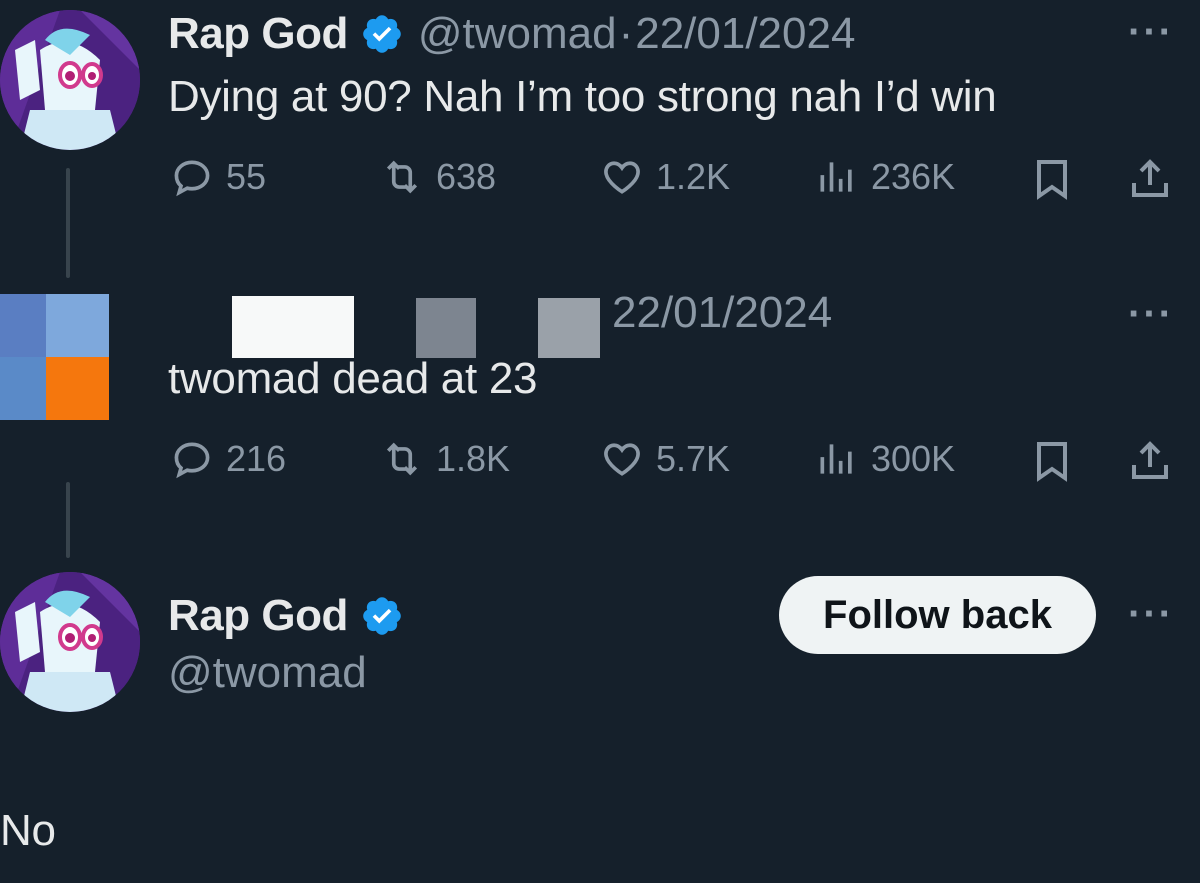 The image size is (1200, 883). I want to click on like-button: 1.2K, so click(665, 177).